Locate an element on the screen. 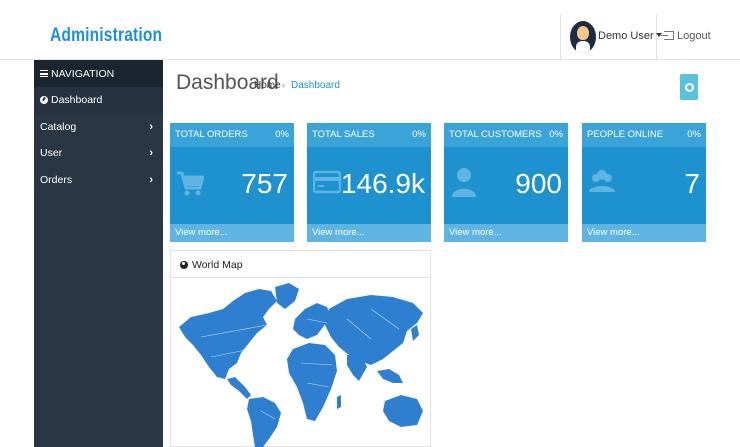 Image resolution: width=740 pixels, height=447 pixels. tile-header: TOTAL ORDERS 0% is located at coordinates (232, 135).